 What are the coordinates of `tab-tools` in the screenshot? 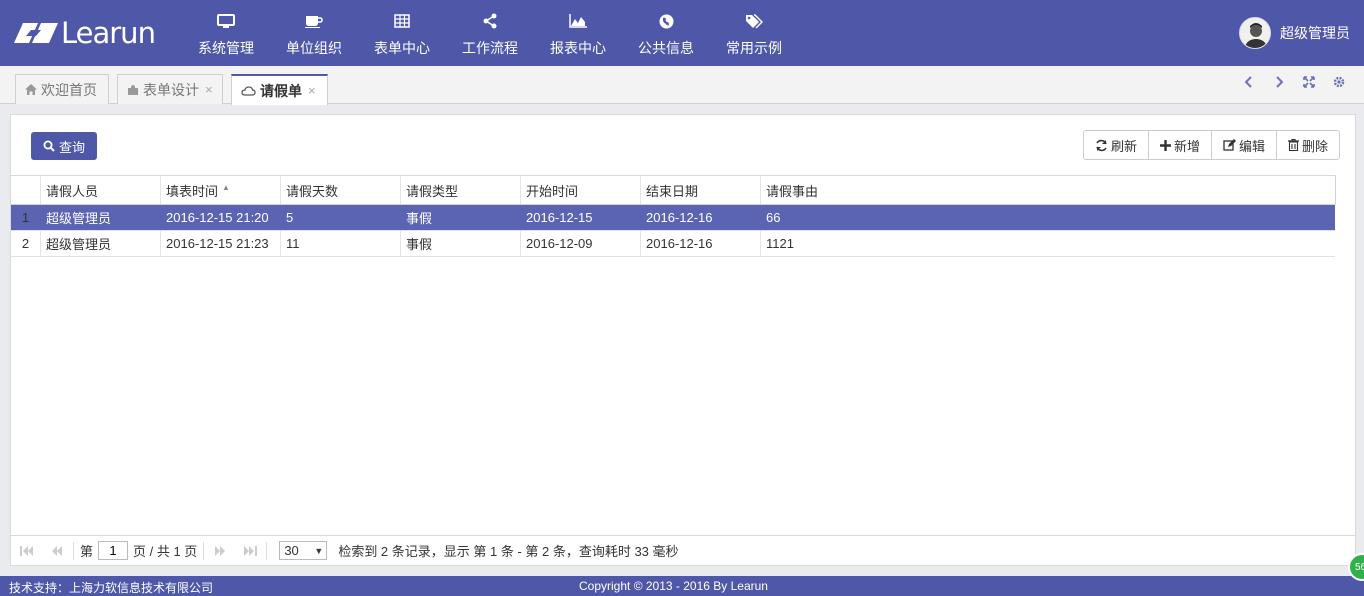 It's located at (1294, 82).